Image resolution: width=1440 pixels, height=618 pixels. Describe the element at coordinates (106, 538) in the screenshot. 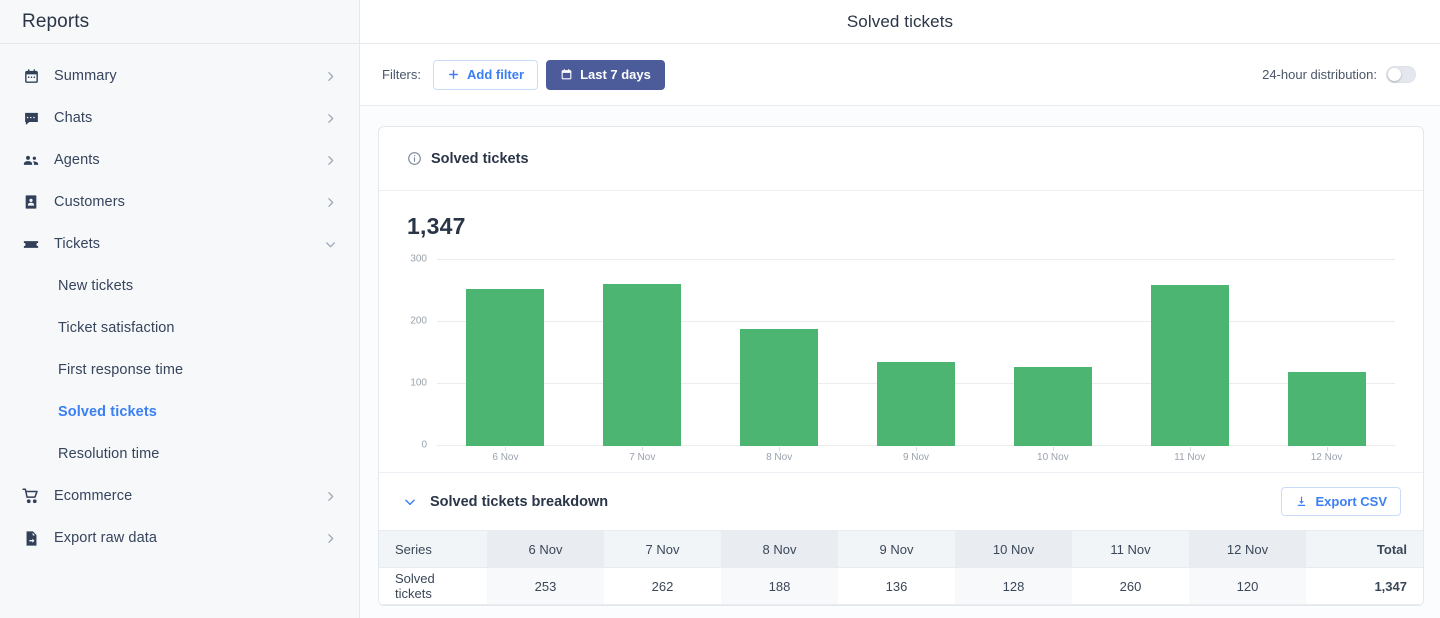

I see `sidebar-item-label: Export raw data` at that location.